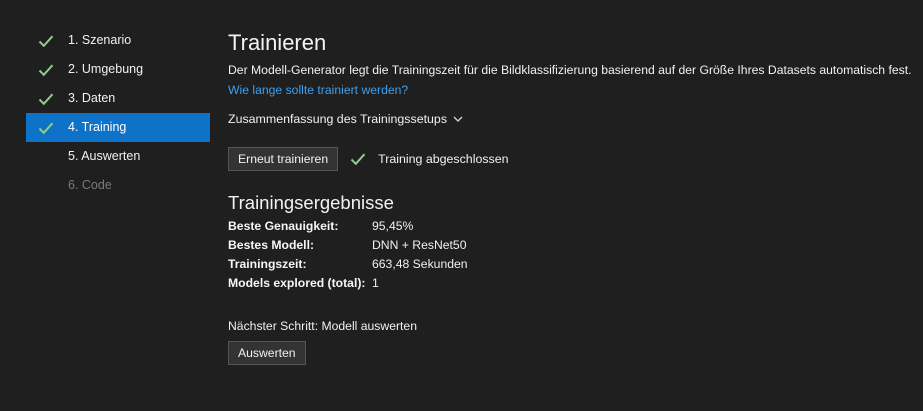 The image size is (923, 411). I want to click on result-key: Trainingszeit:, so click(267, 264).